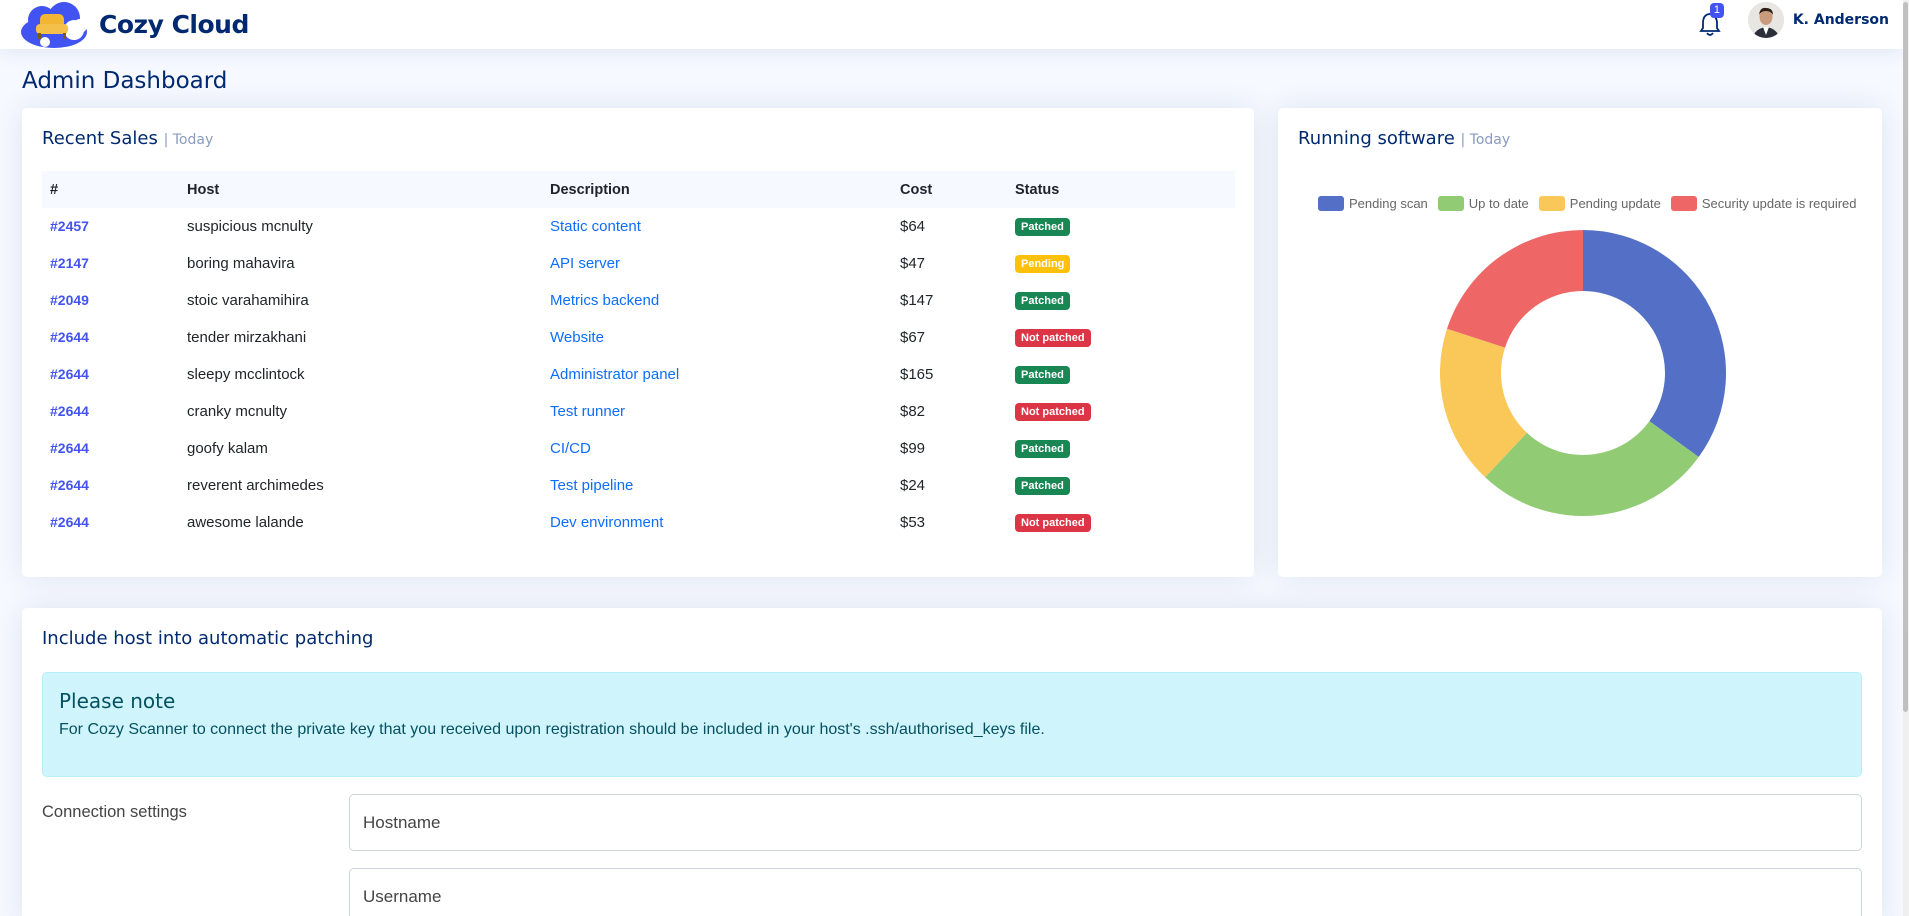 The image size is (1909, 916). I want to click on legend-item: Security update is required, so click(1763, 203).